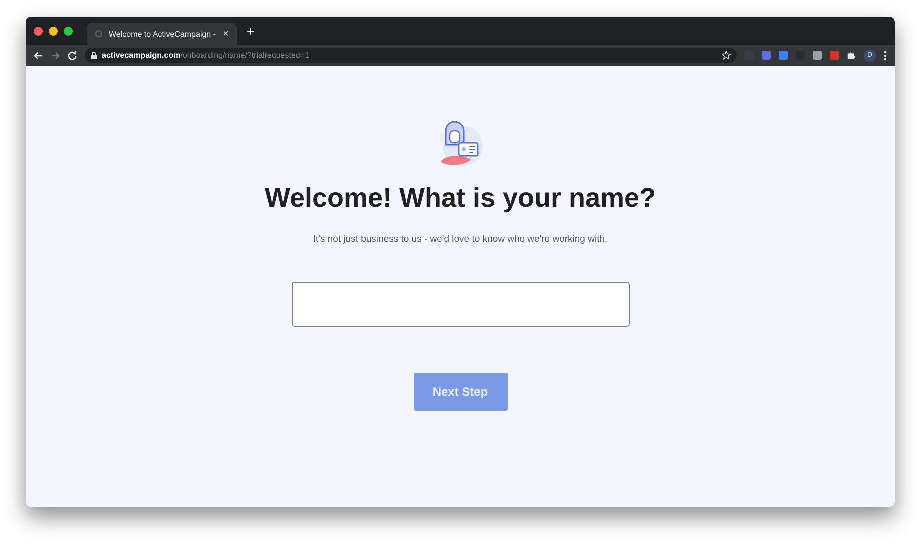 The image size is (923, 547). What do you see at coordinates (460, 239) in the screenshot?
I see `subtitle: It's not just business to us - we'd love to know who we're working with.` at bounding box center [460, 239].